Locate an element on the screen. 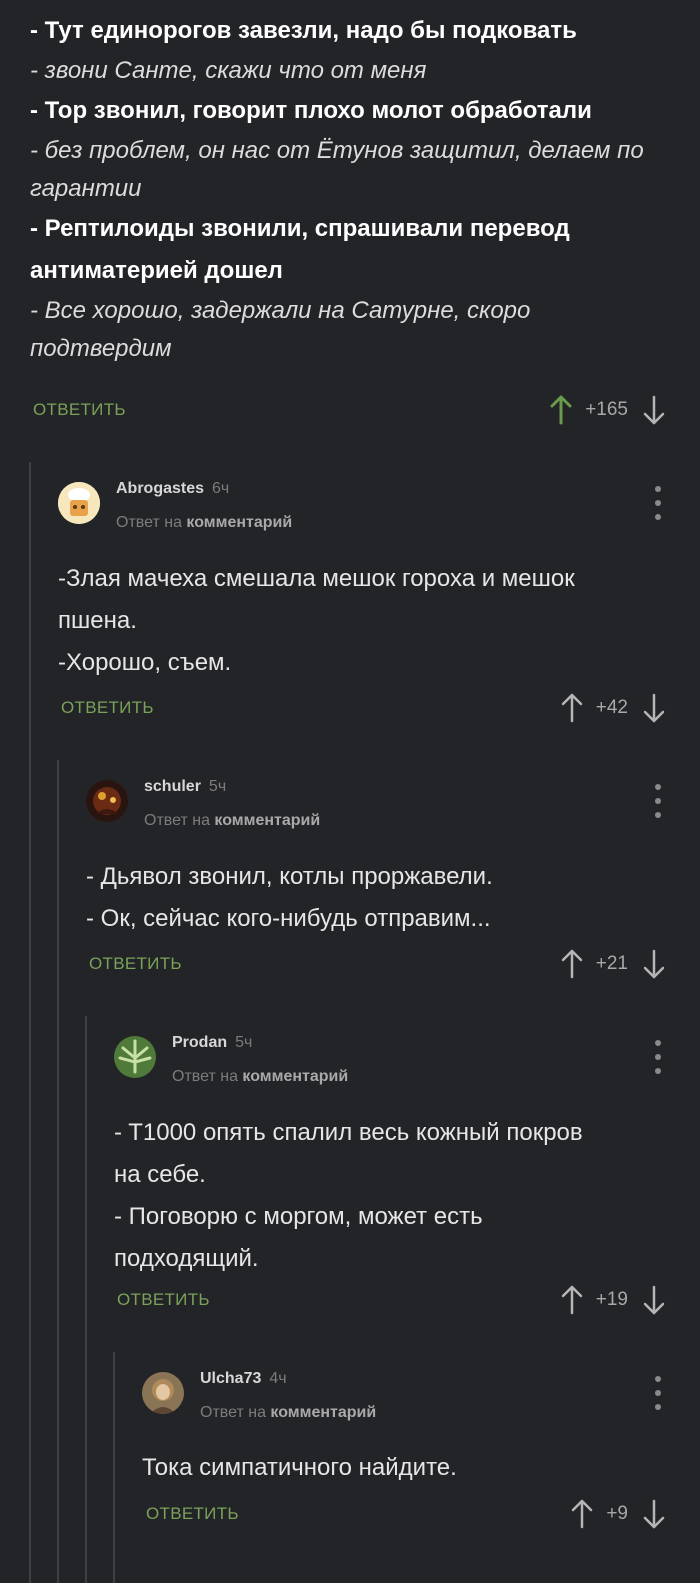  rating-count: +42 is located at coordinates (611, 707).